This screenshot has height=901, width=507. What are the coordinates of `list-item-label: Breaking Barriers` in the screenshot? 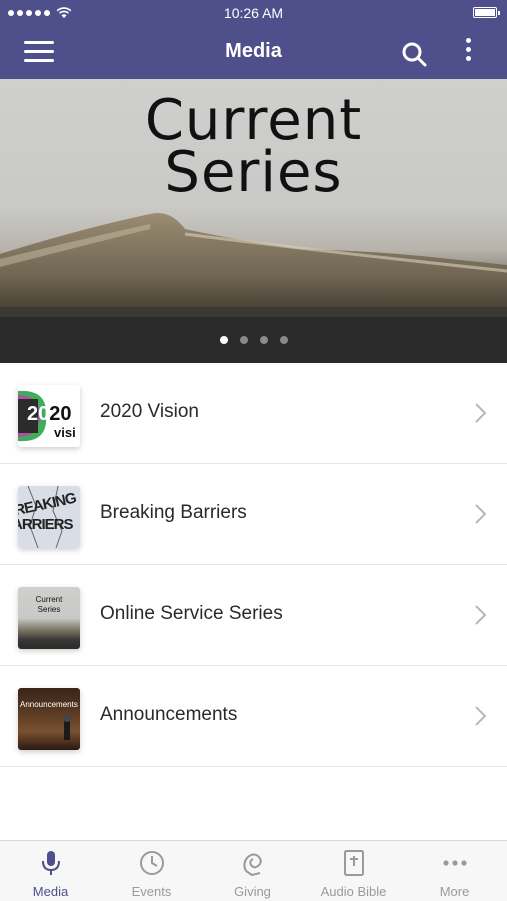 It's located at (173, 512).